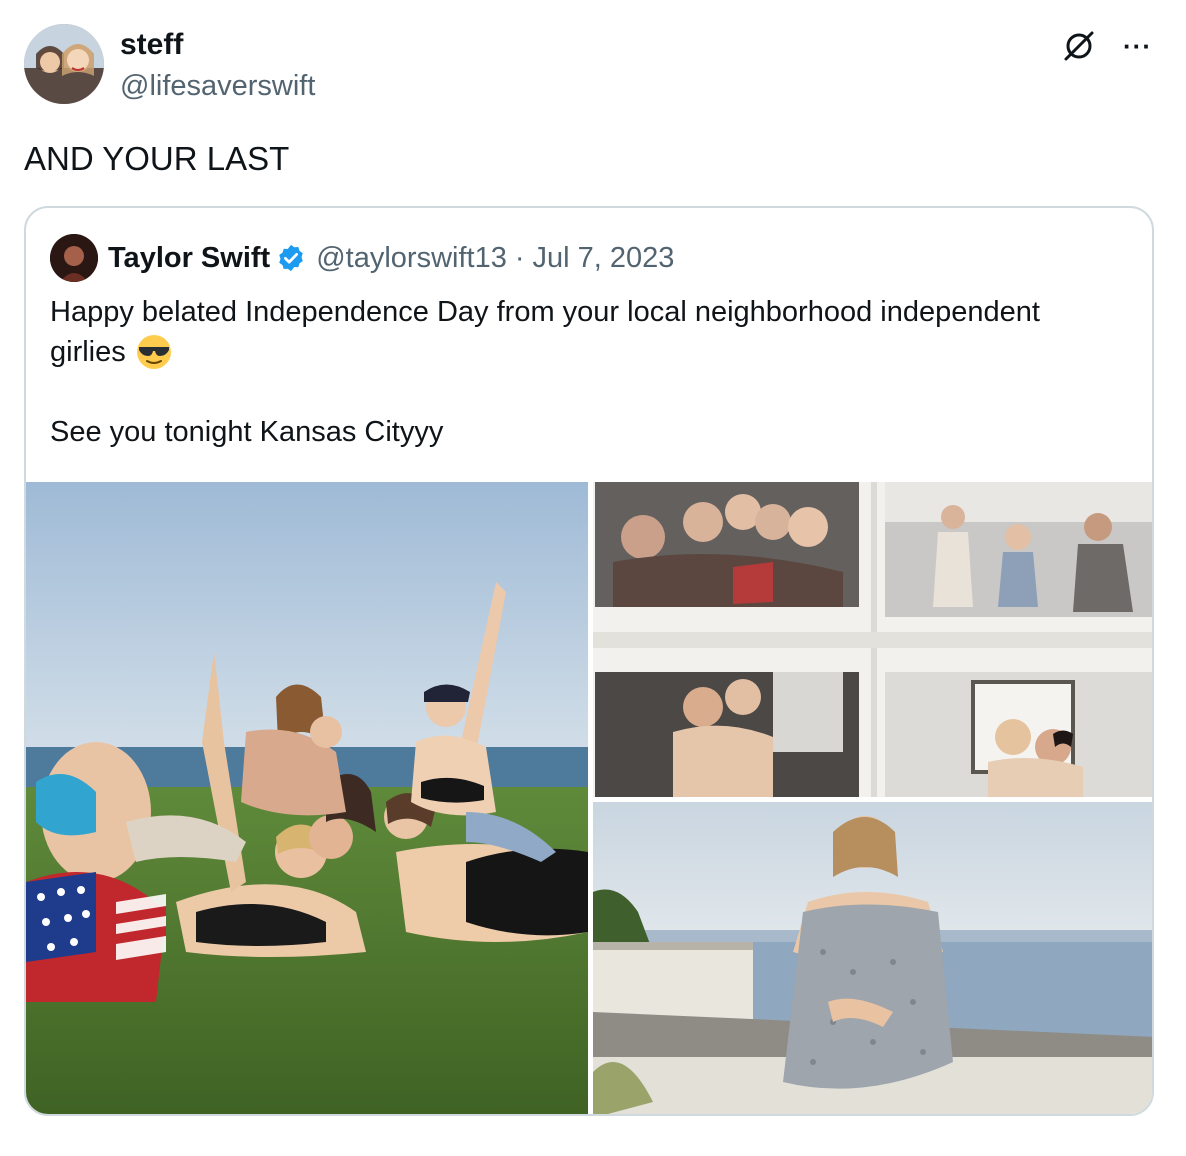  What do you see at coordinates (1106, 46) in the screenshot?
I see `tweet-actions: ···` at bounding box center [1106, 46].